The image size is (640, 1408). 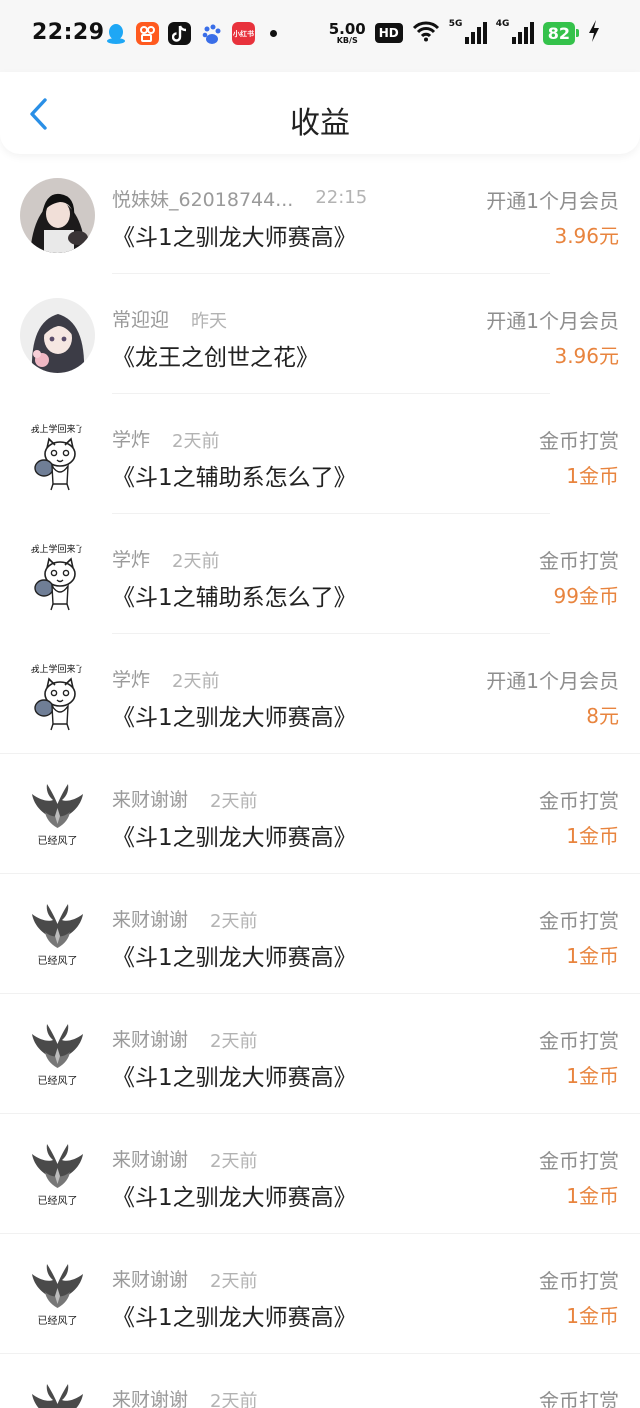 What do you see at coordinates (320, 1381) in the screenshot?
I see `earning-record: 已经风了 来财谢谢 2天前 金币打赏` at bounding box center [320, 1381].